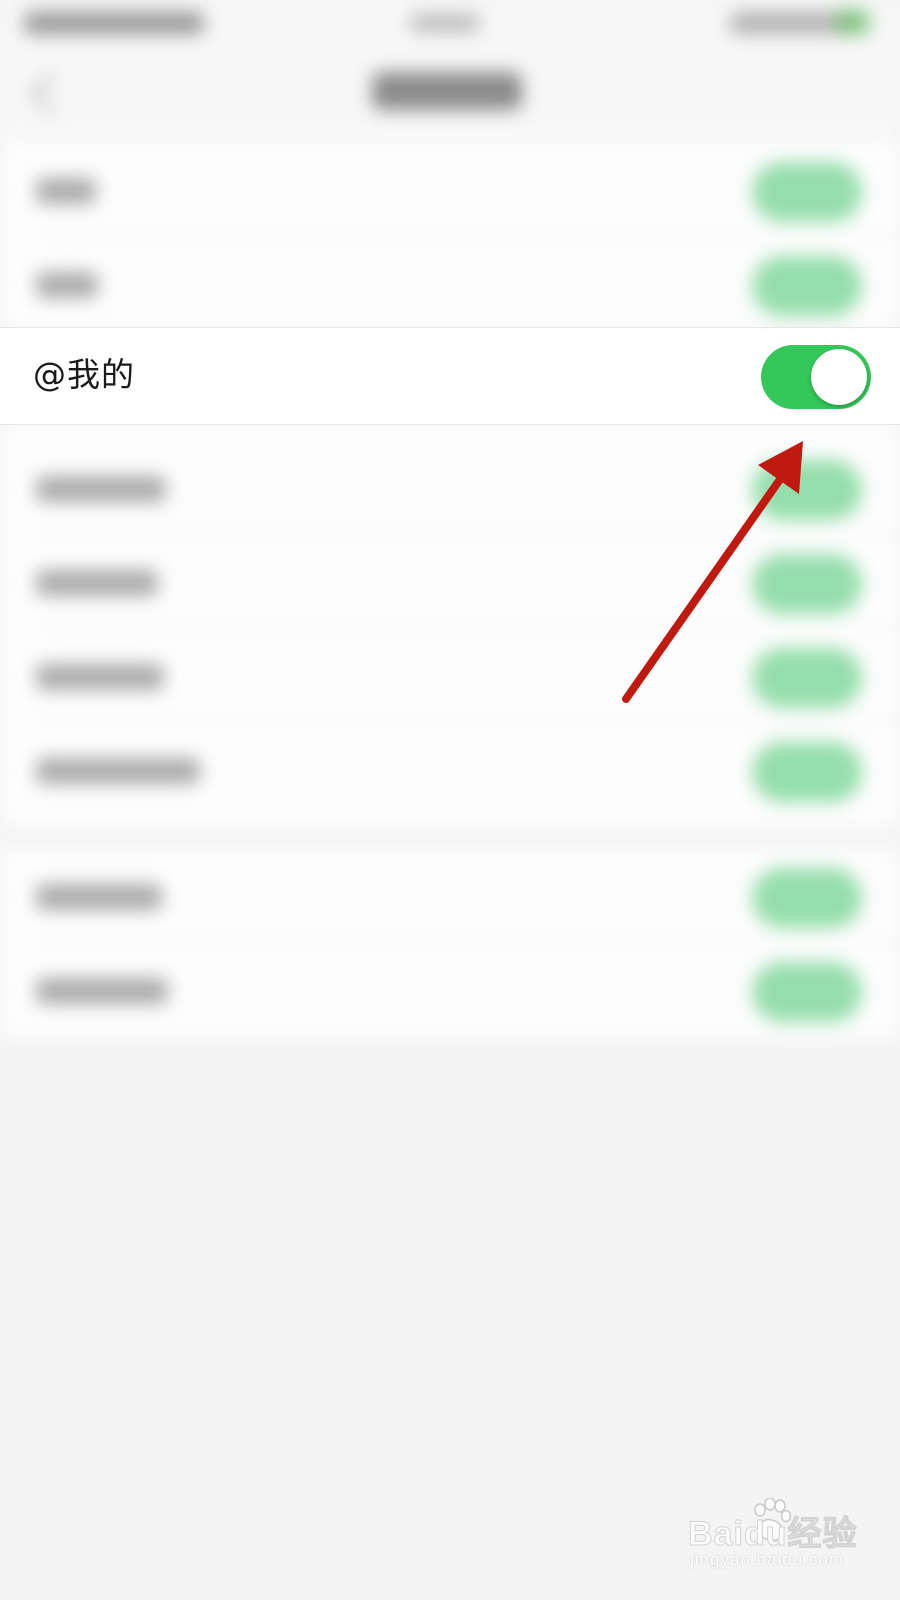 This screenshot has height=1600, width=900. Describe the element at coordinates (772, 1534) in the screenshot. I see `watermark-logo: Baidu经验` at that location.